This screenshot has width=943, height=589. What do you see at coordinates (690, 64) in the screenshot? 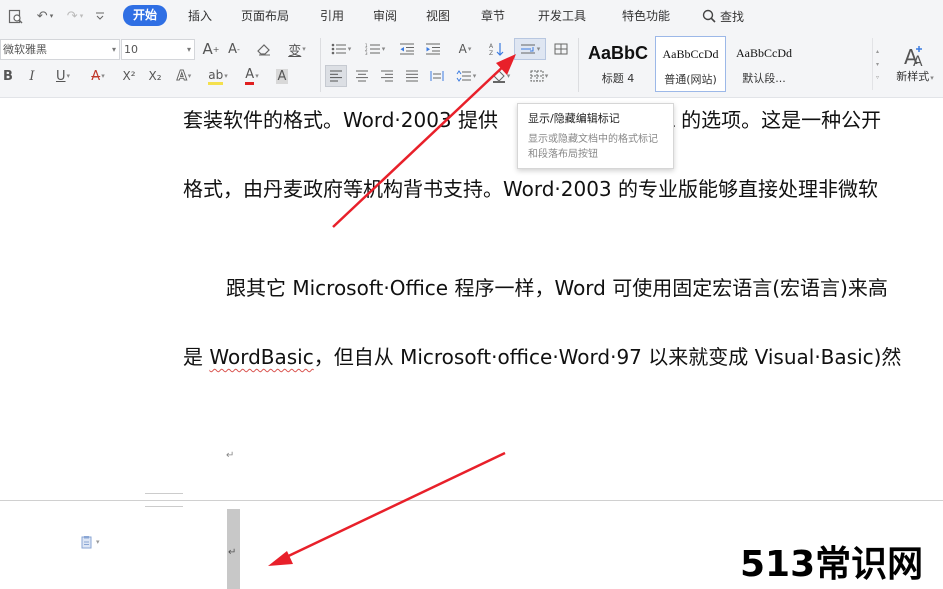
I see `style-normal-web: AaBbCcDd 普通(网站)` at bounding box center [690, 64].